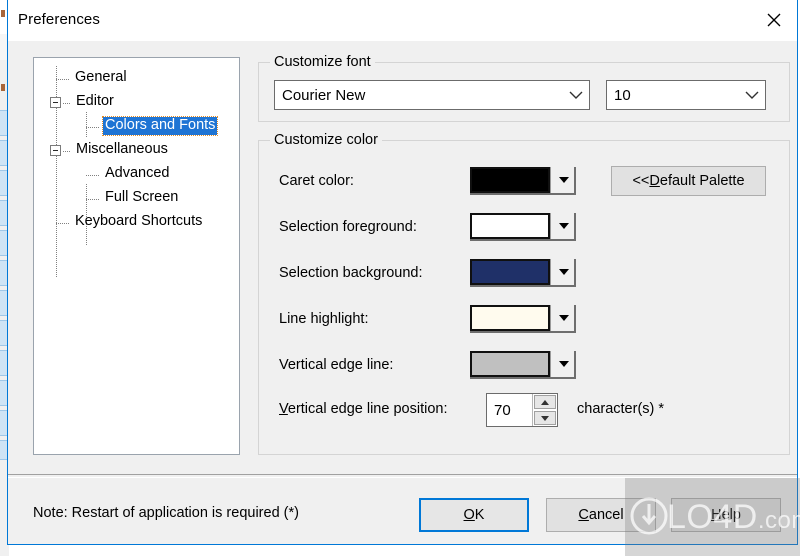 This screenshot has width=800, height=556. I want to click on group-title: Customize font, so click(322, 62).